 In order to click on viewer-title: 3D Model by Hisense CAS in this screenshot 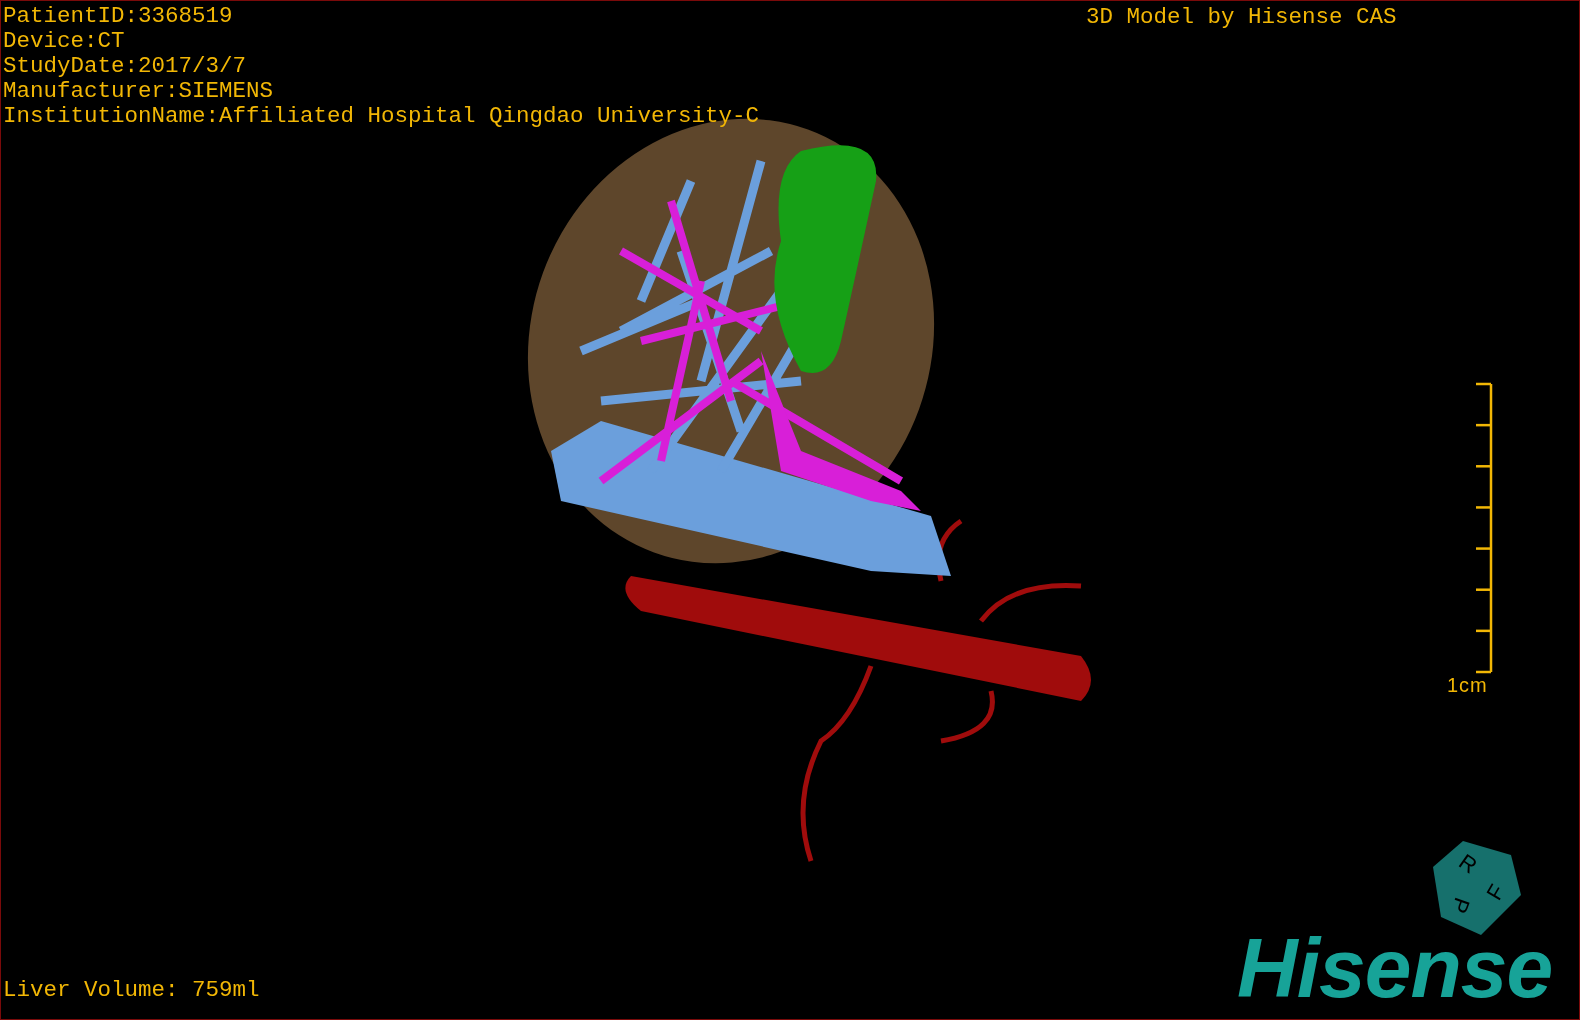, I will do `click(1241, 17)`.